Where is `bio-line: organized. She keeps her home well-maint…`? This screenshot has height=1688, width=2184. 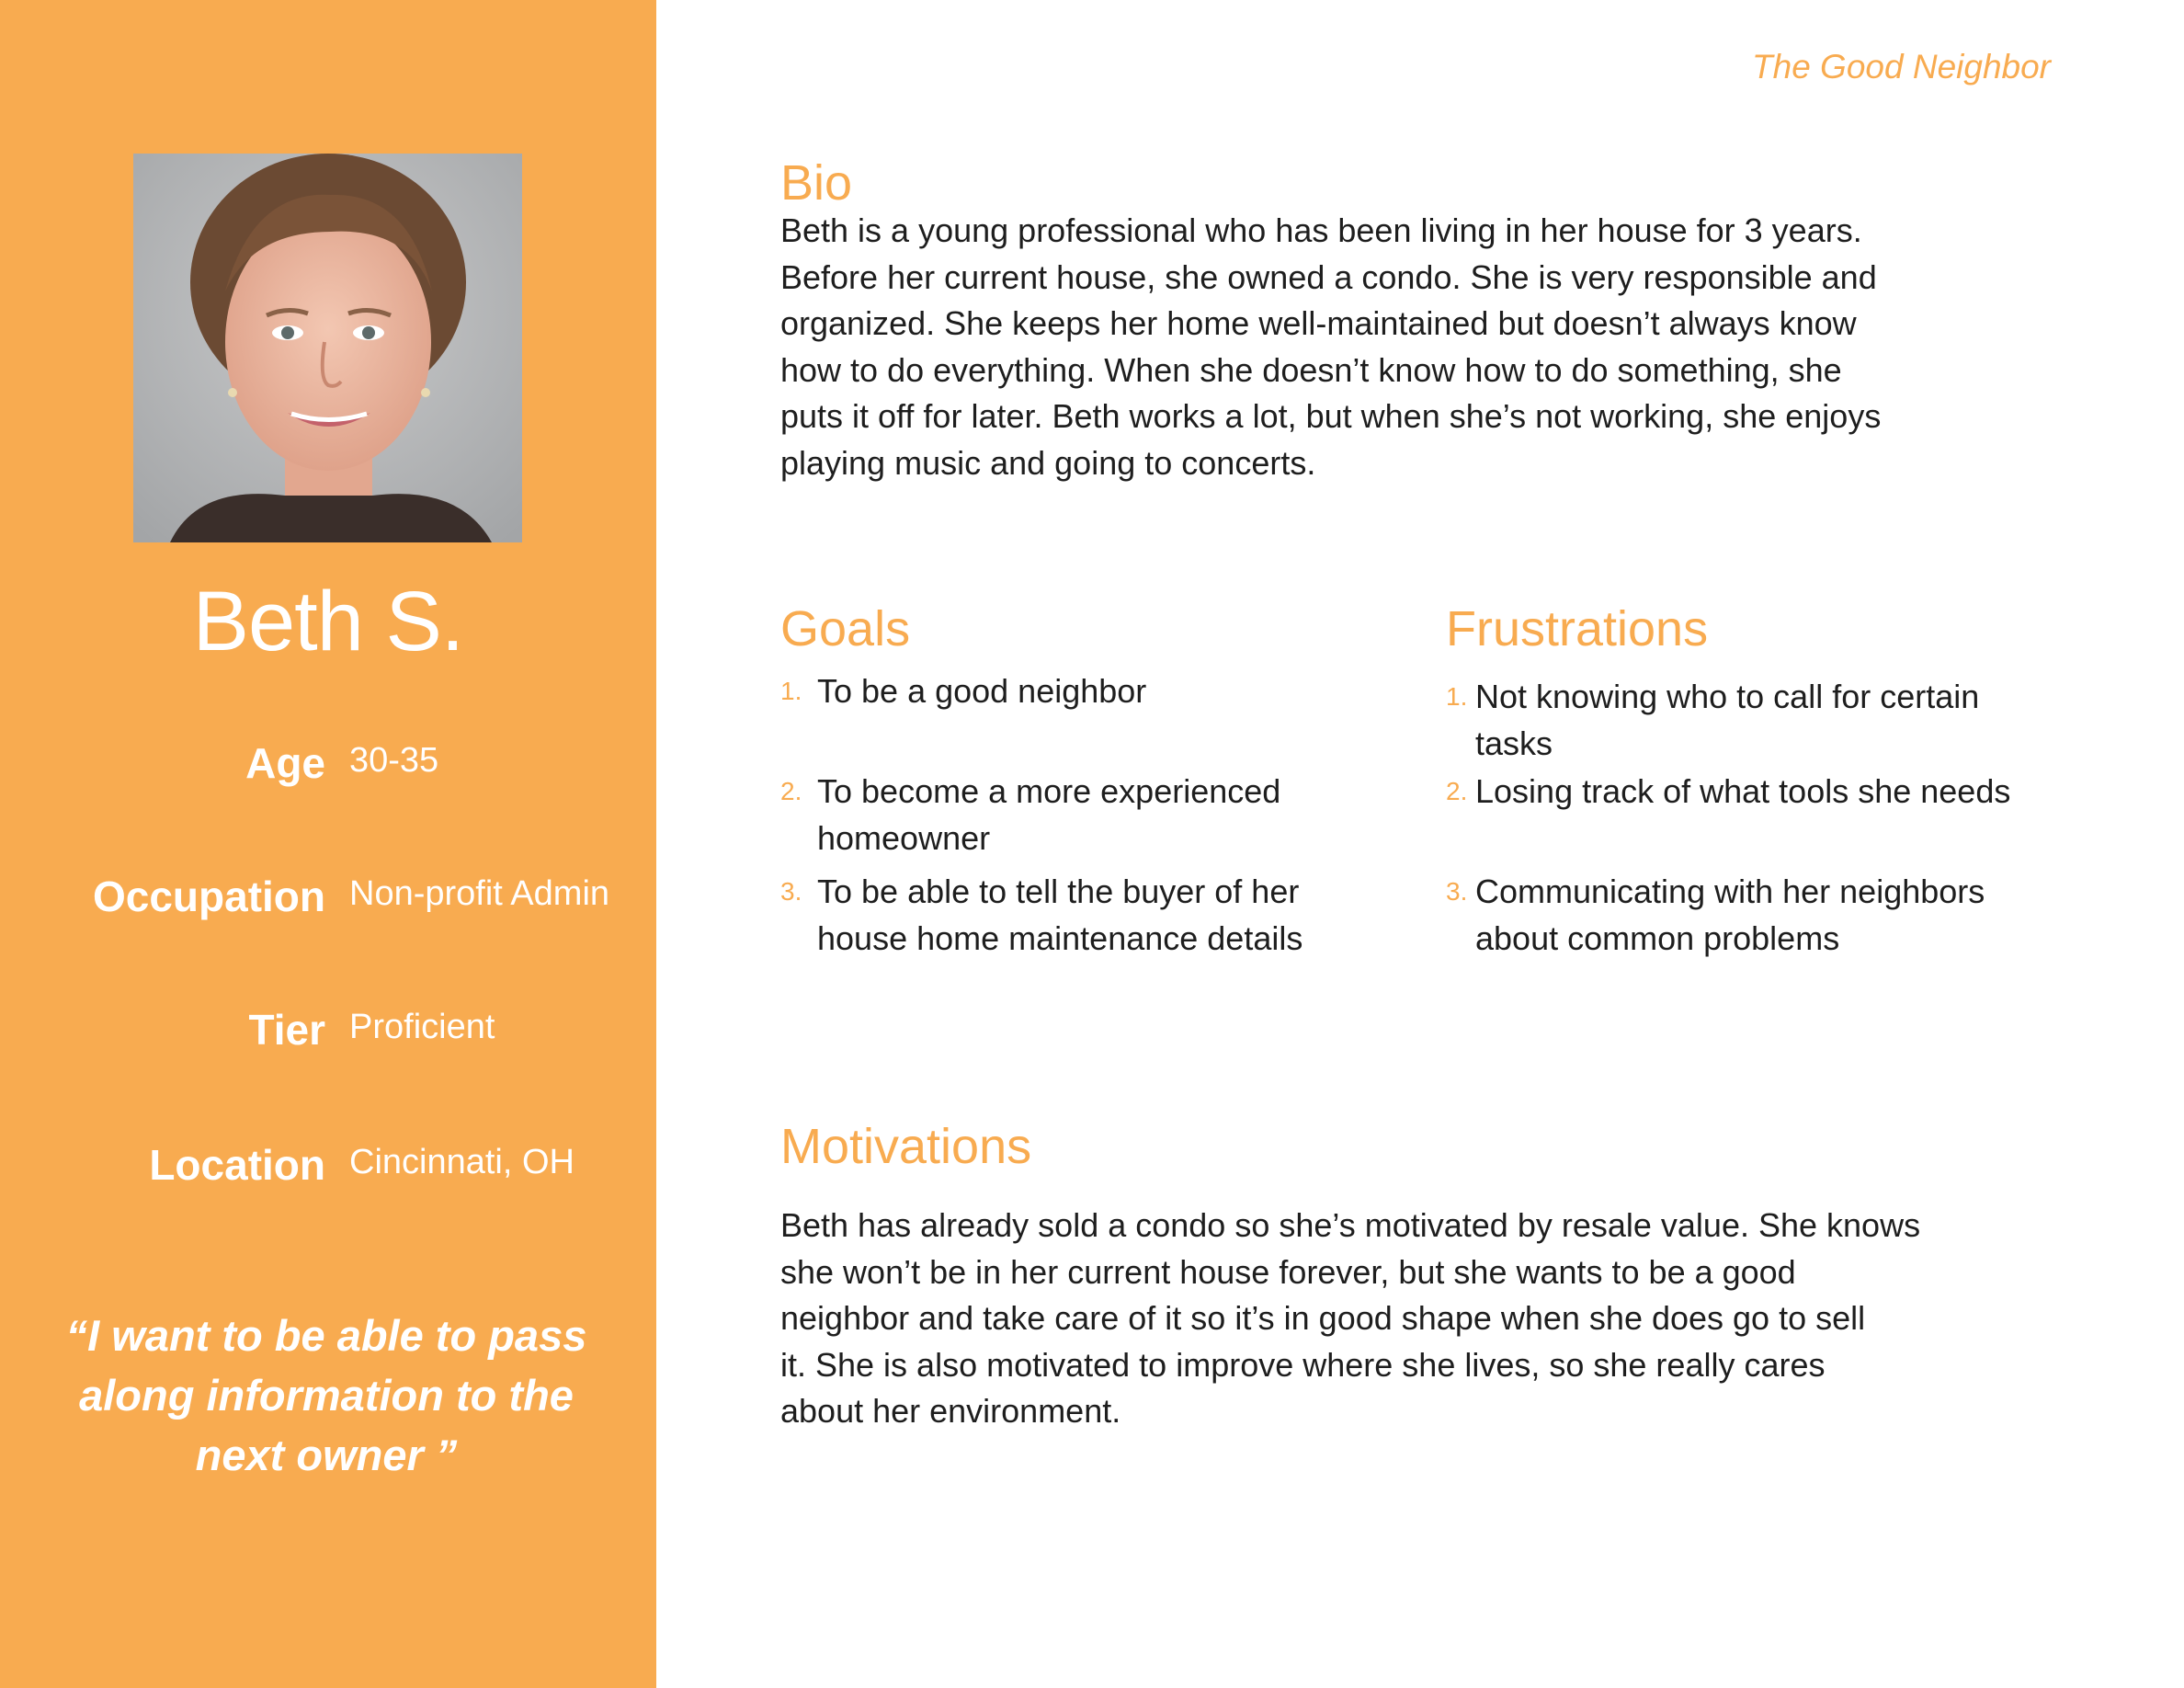
bio-line: organized. She keeps her home well-maint… is located at coordinates (1318, 323).